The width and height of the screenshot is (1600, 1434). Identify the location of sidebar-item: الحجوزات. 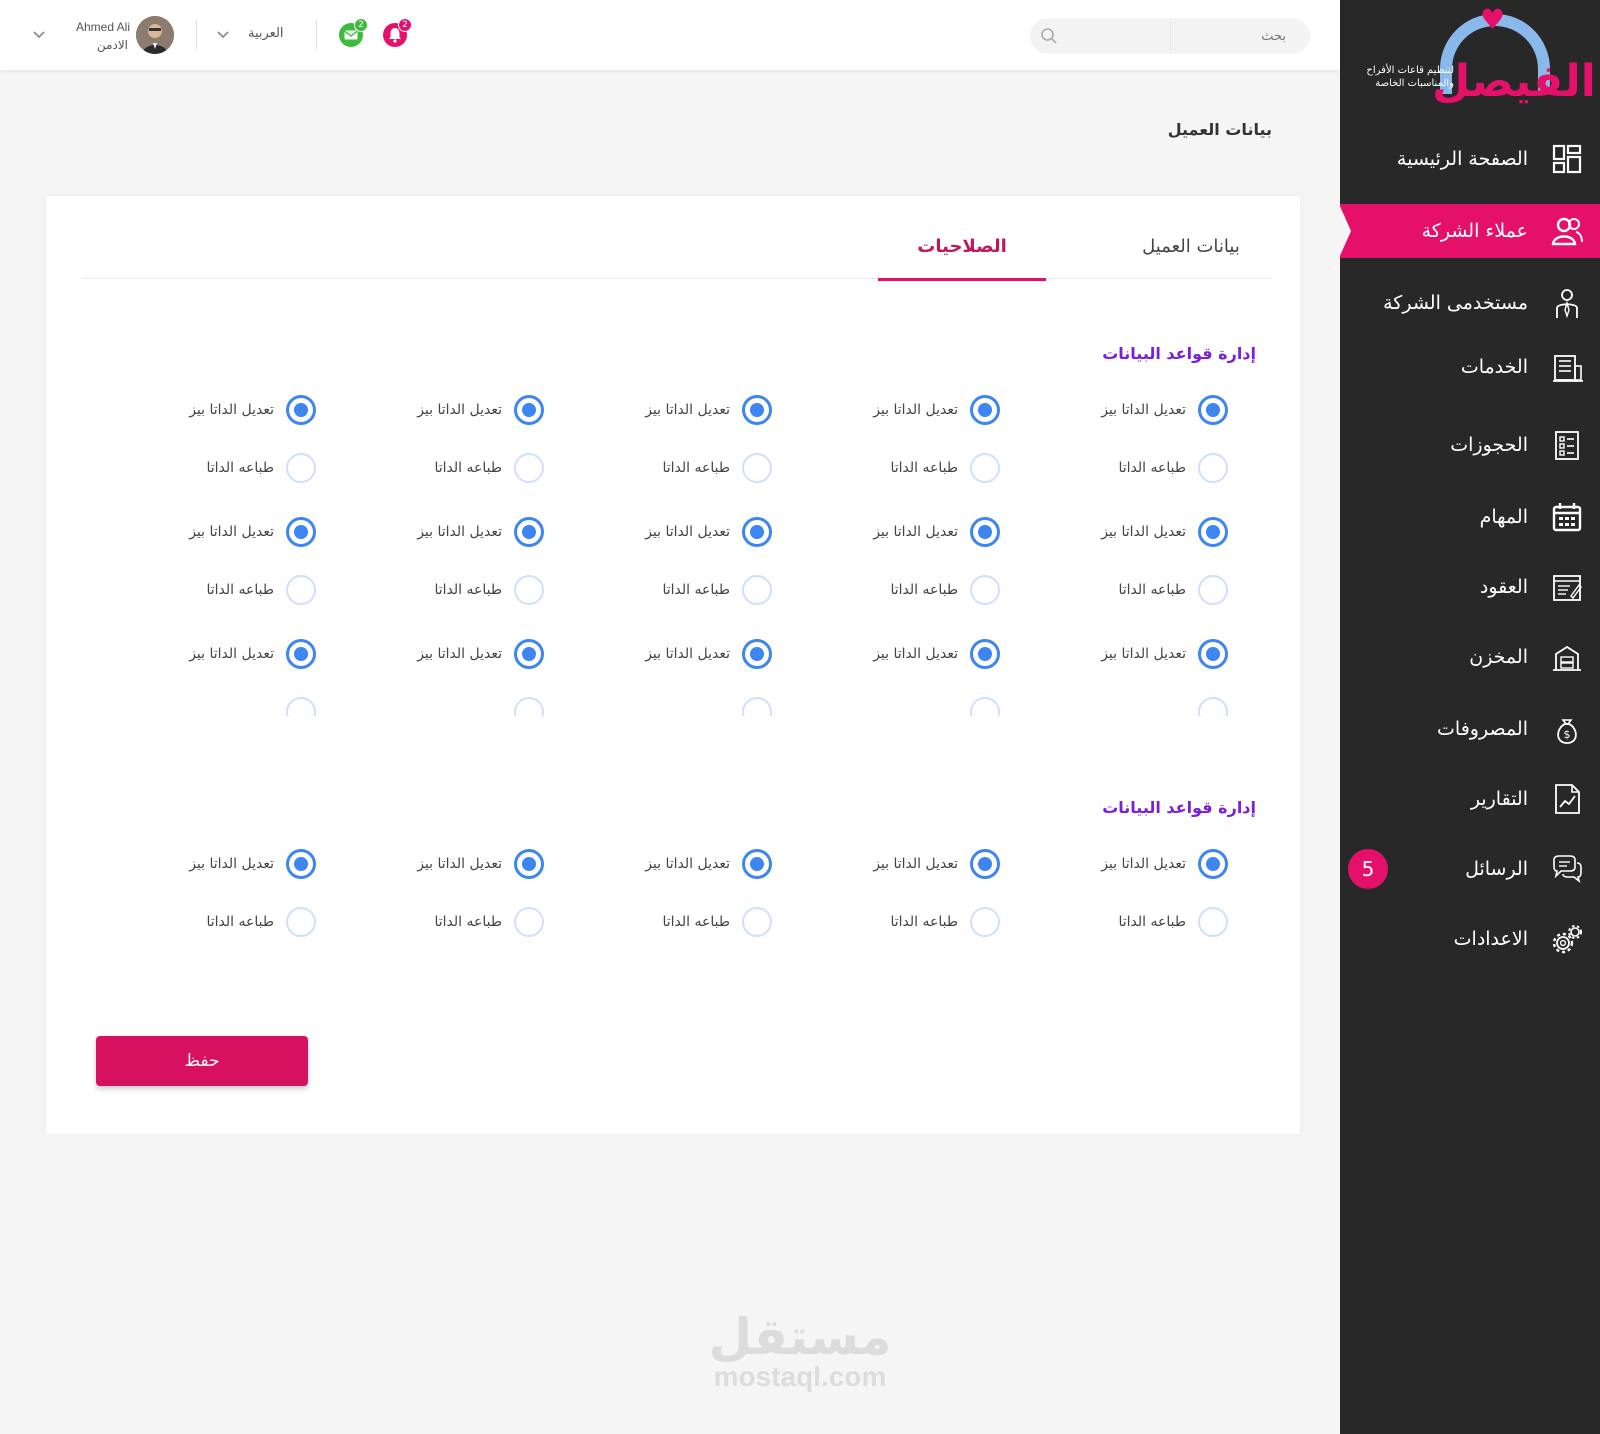
(1470, 445).